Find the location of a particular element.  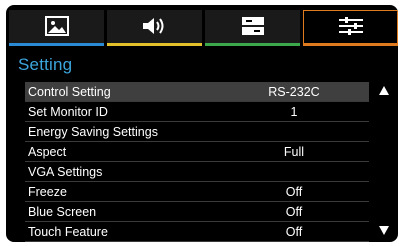

menu-item-control-setting: Control Setting RS-232C is located at coordinates (197, 92).